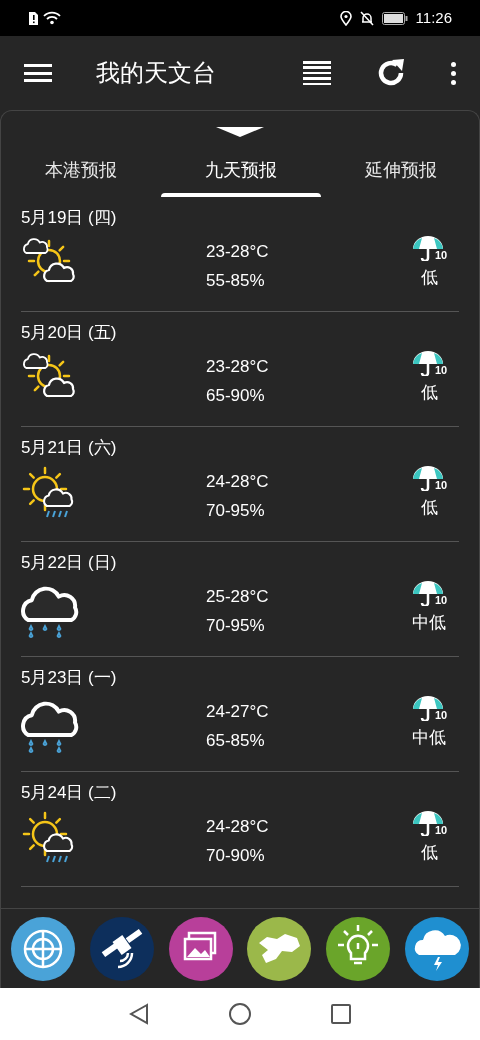 The image size is (480, 1040). Describe the element at coordinates (433, 17) in the screenshot. I see `status-time: 11:26` at that location.